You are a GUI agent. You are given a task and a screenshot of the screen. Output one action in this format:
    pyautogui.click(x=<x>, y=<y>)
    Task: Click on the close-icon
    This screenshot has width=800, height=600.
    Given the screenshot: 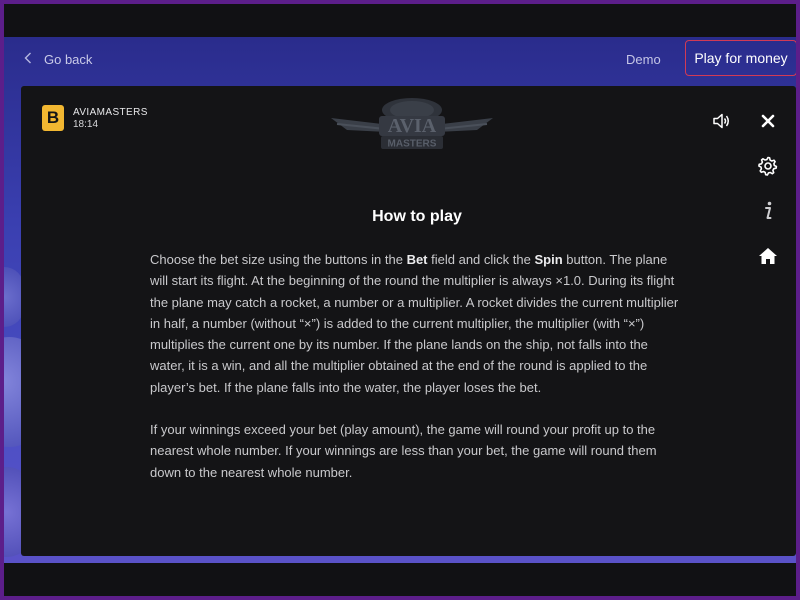 What is the action you would take?
    pyautogui.click(x=768, y=121)
    